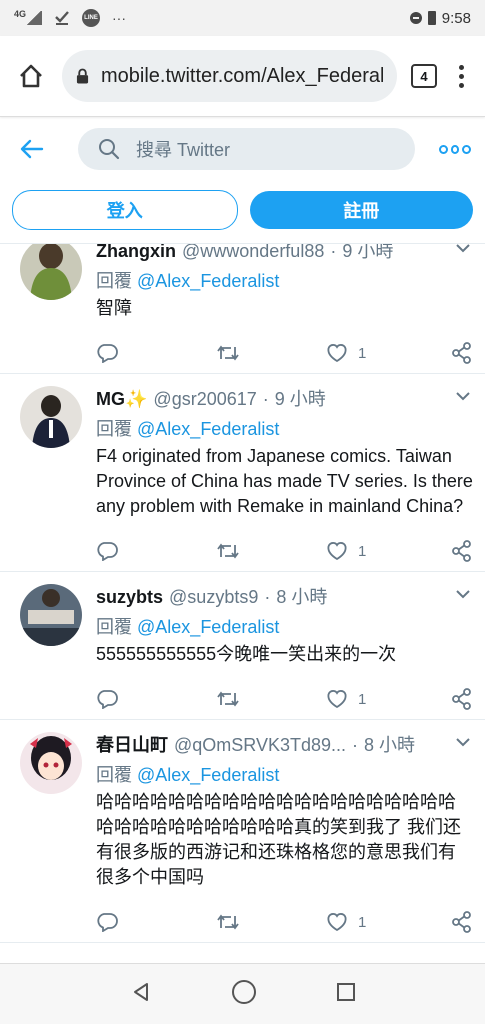 The height and width of the screenshot is (1024, 485). Describe the element at coordinates (62, 18) in the screenshot. I see `check-icon` at that location.